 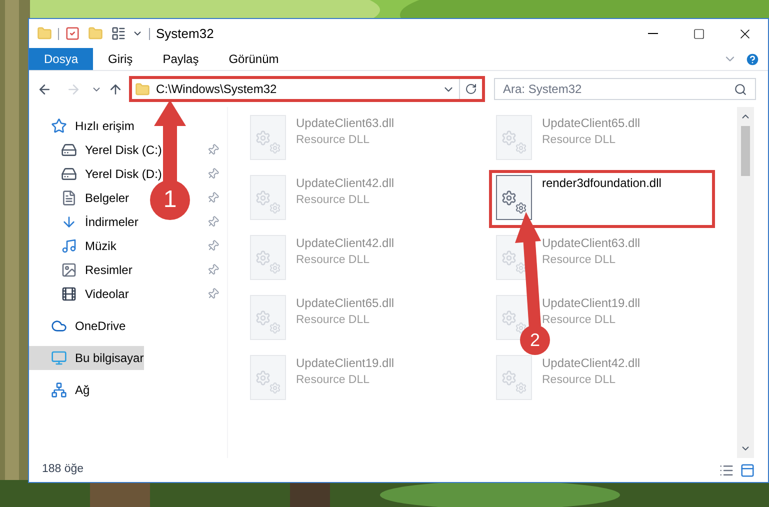 I want to click on large-icons-view-icon, so click(x=747, y=470).